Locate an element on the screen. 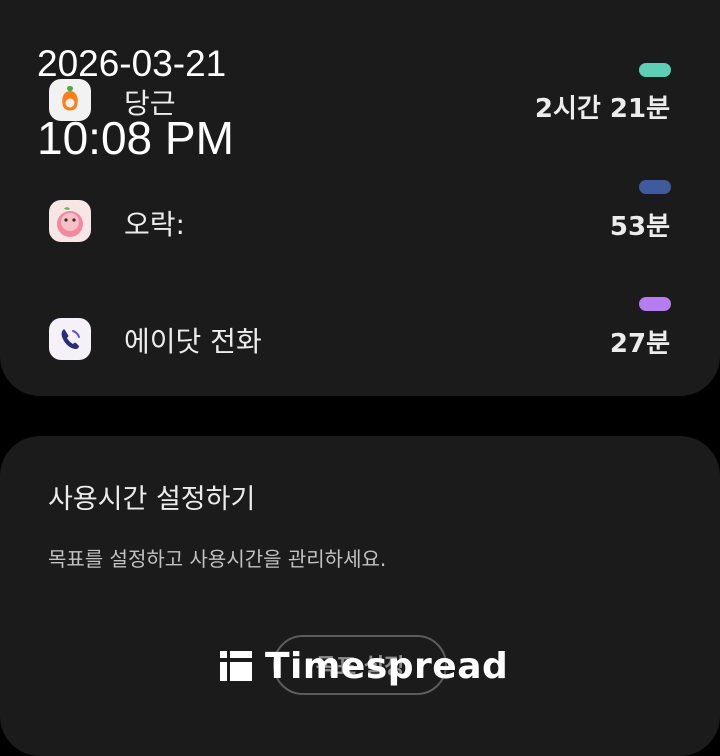 This screenshot has width=720, height=756. overlay-time: 10:08 PM is located at coordinates (135, 138).